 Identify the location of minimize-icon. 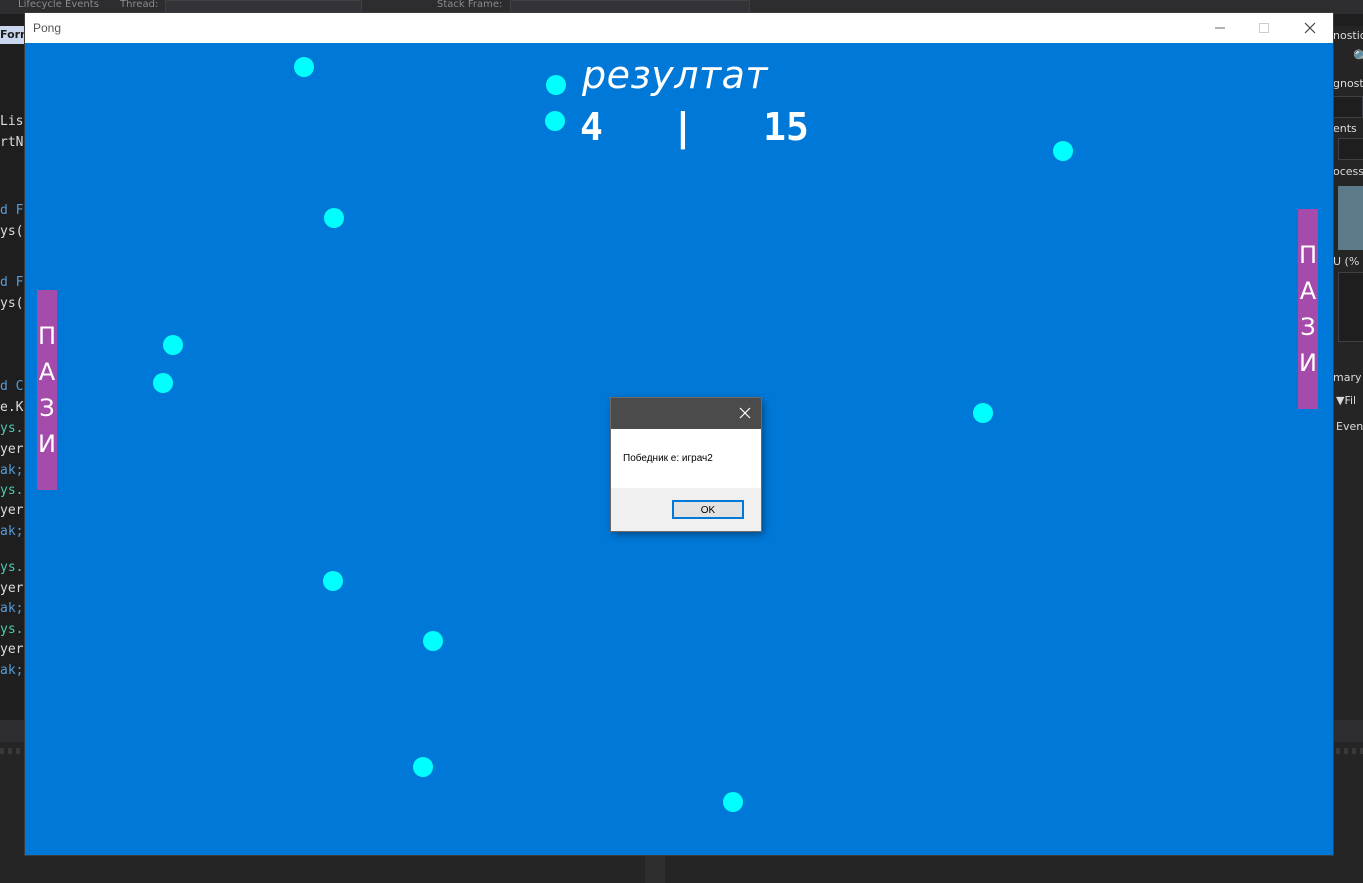
(1220, 28).